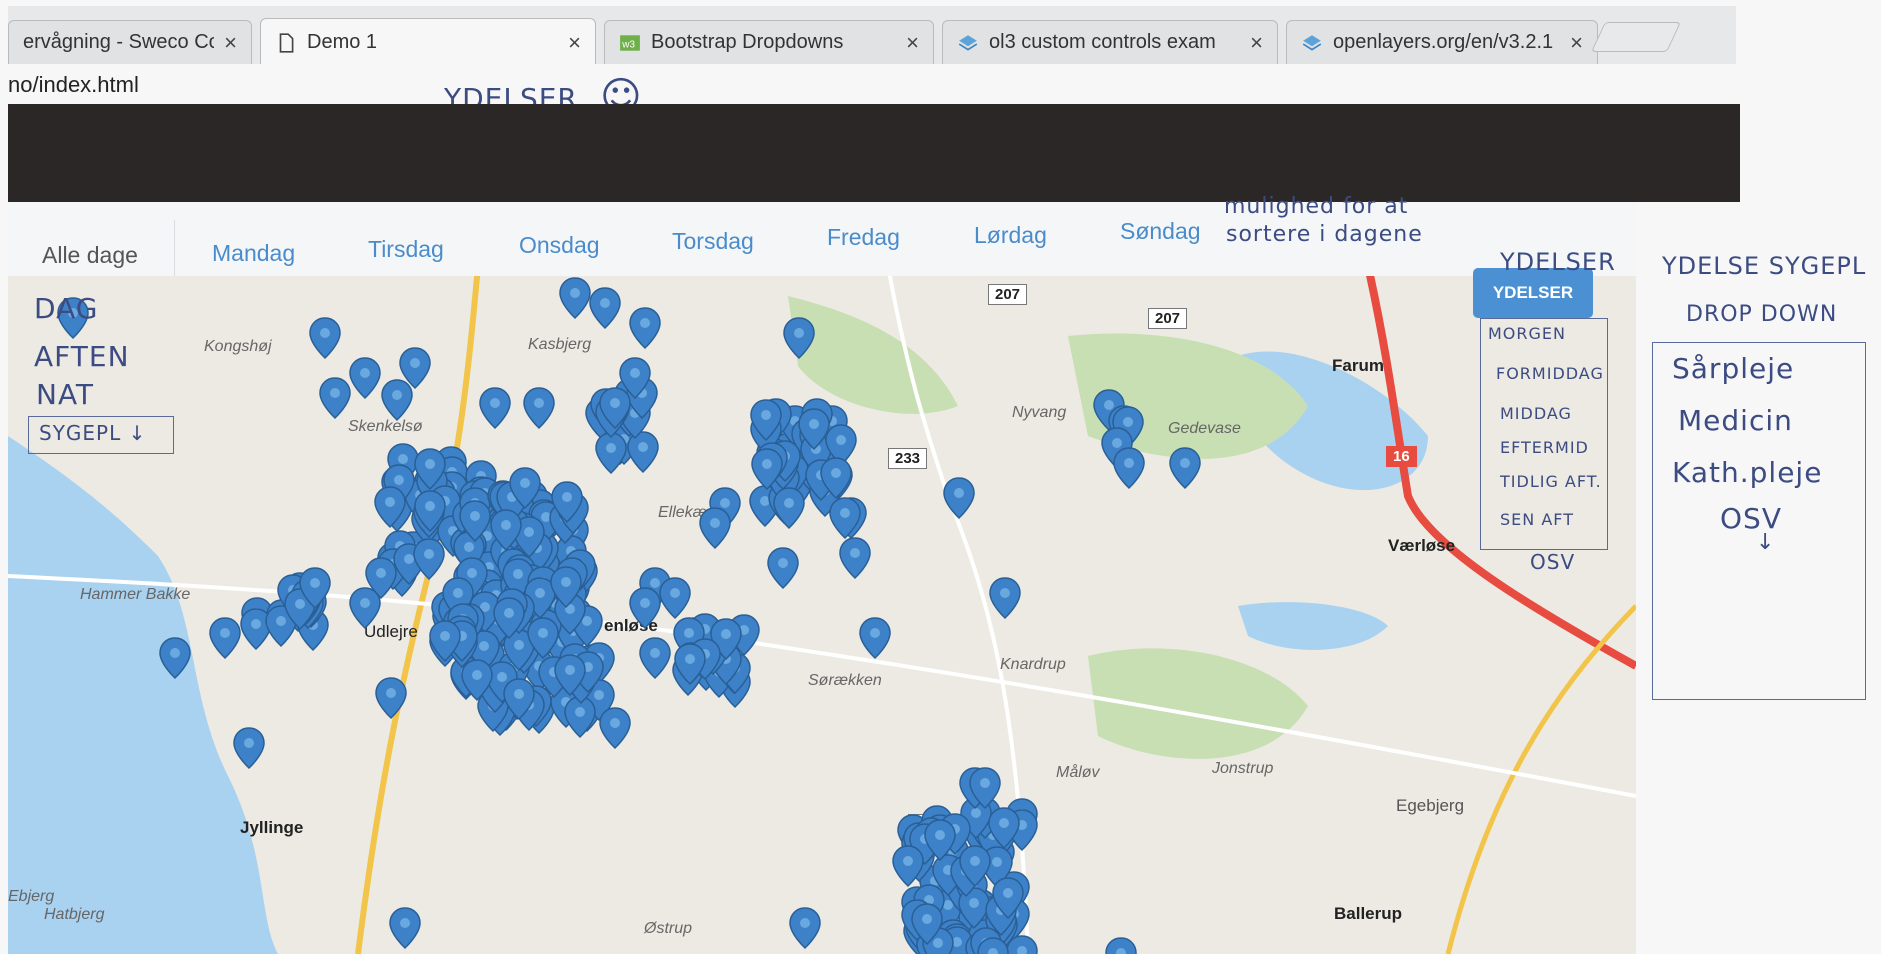 Image resolution: width=1881 pixels, height=954 pixels. Describe the element at coordinates (1010, 235) in the screenshot. I see `tab-lordag: Lørdag` at that location.